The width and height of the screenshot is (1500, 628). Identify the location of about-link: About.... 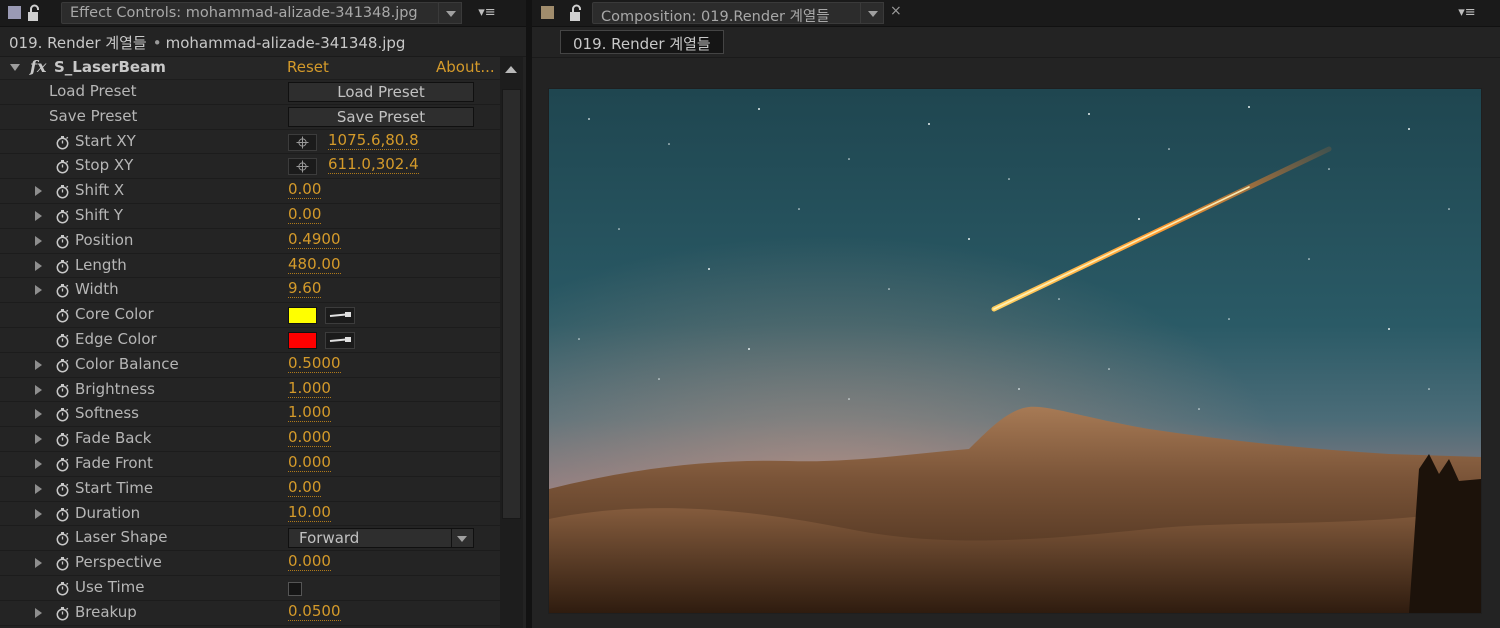
(465, 67).